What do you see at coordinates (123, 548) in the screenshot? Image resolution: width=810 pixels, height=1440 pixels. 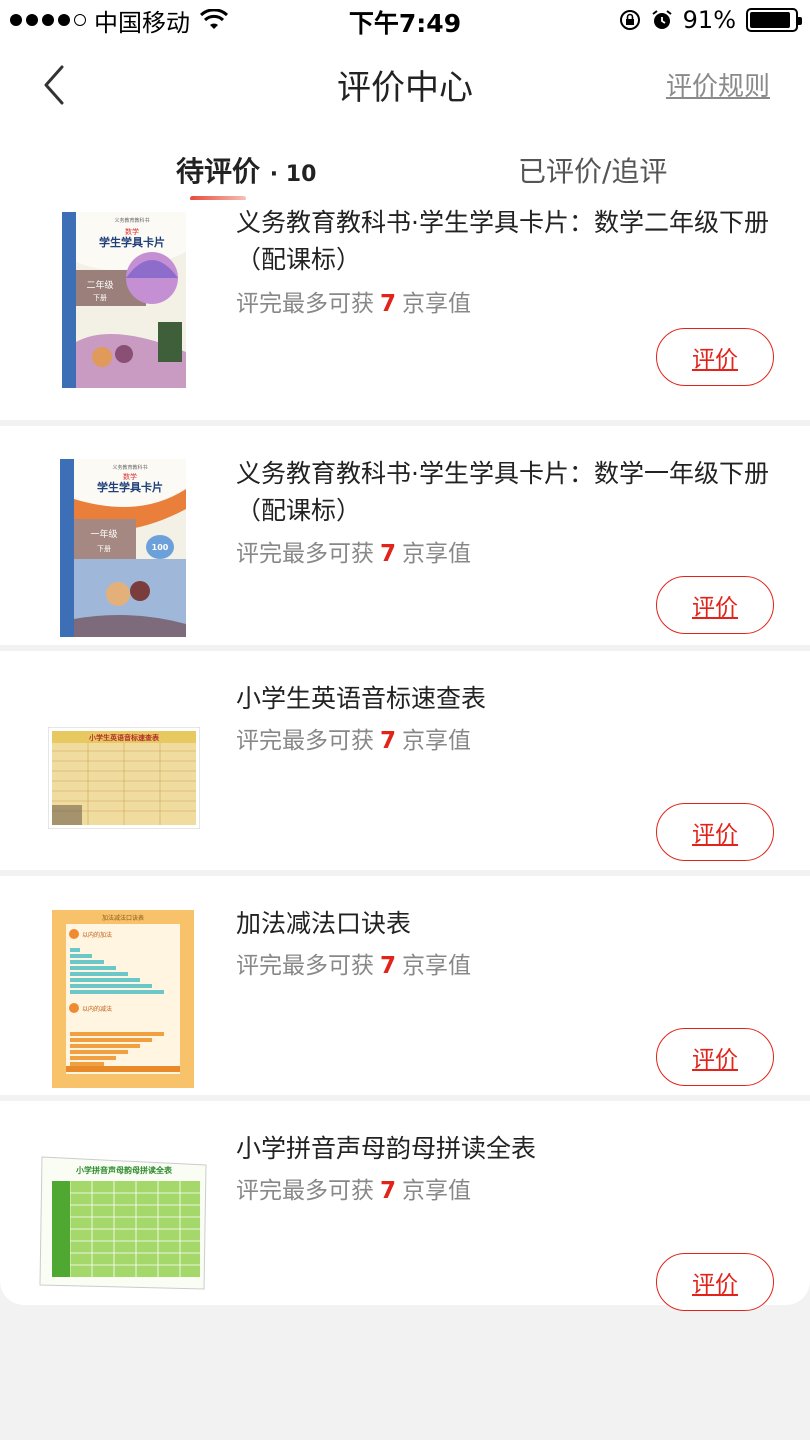 I see `product-image: 义务教育教科书 数学 学生学具卡片 一年级 下册 100` at bounding box center [123, 548].